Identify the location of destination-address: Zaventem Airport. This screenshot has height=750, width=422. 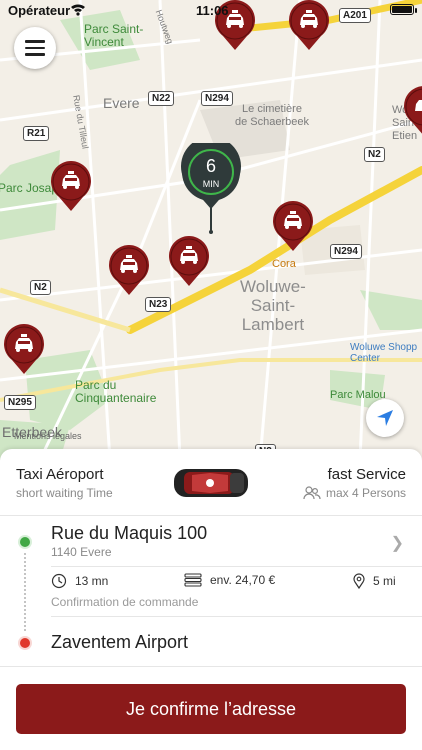
(119, 642).